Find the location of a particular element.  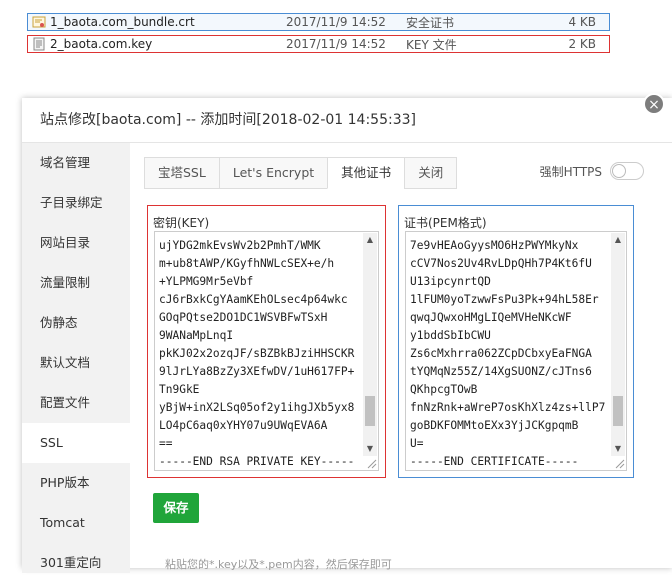

text-line: tYQMqNz55Z/14XgSUONZ/cJTns6 is located at coordinates (501, 371).